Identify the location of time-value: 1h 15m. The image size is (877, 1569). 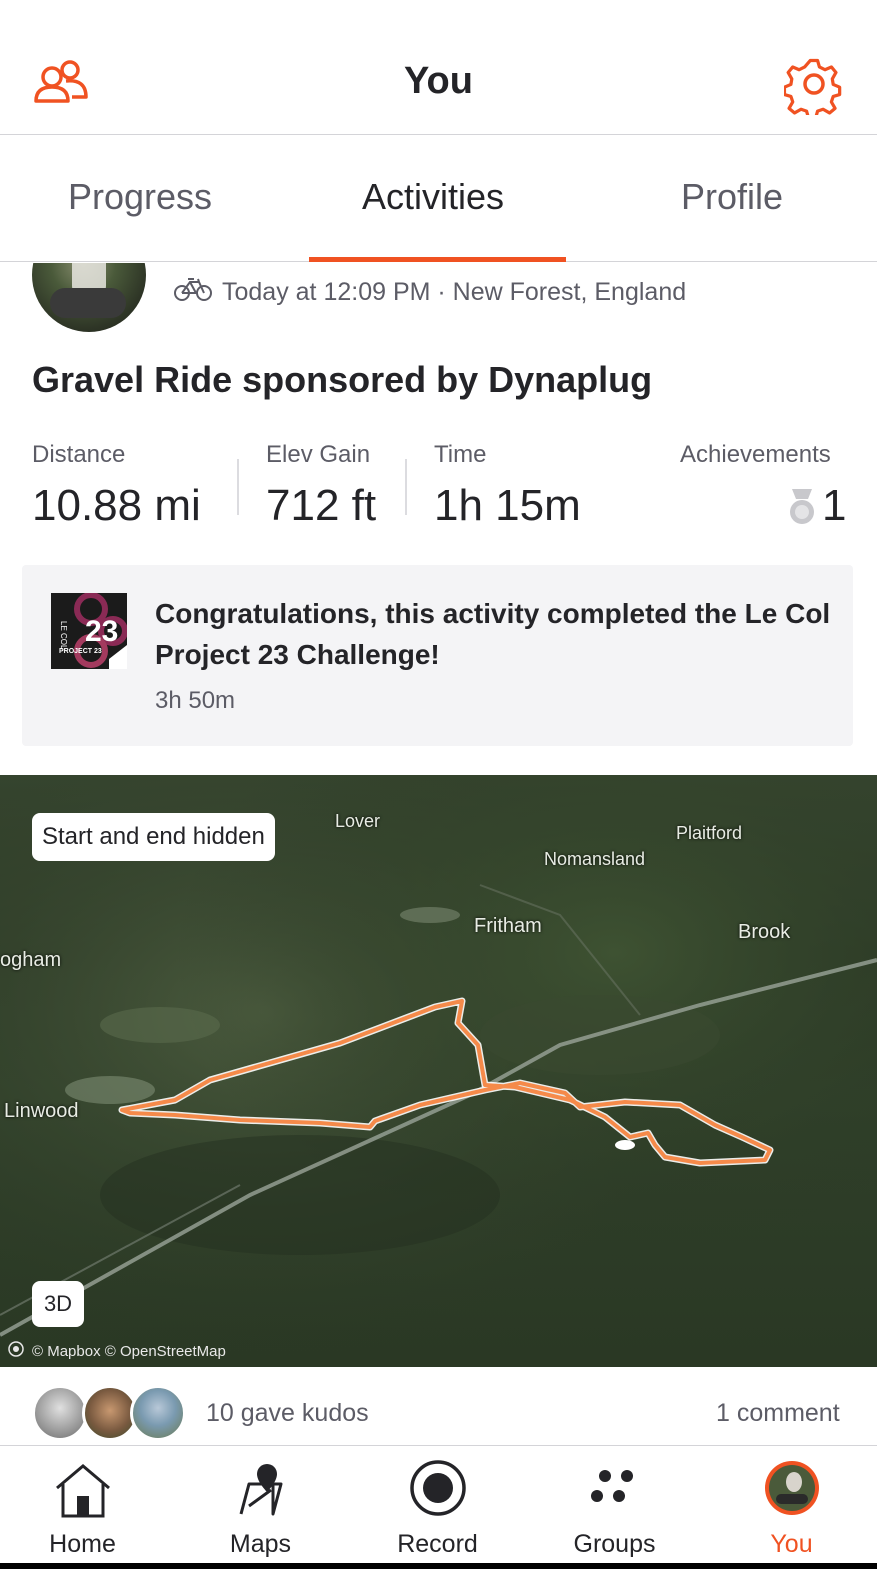
(507, 505).